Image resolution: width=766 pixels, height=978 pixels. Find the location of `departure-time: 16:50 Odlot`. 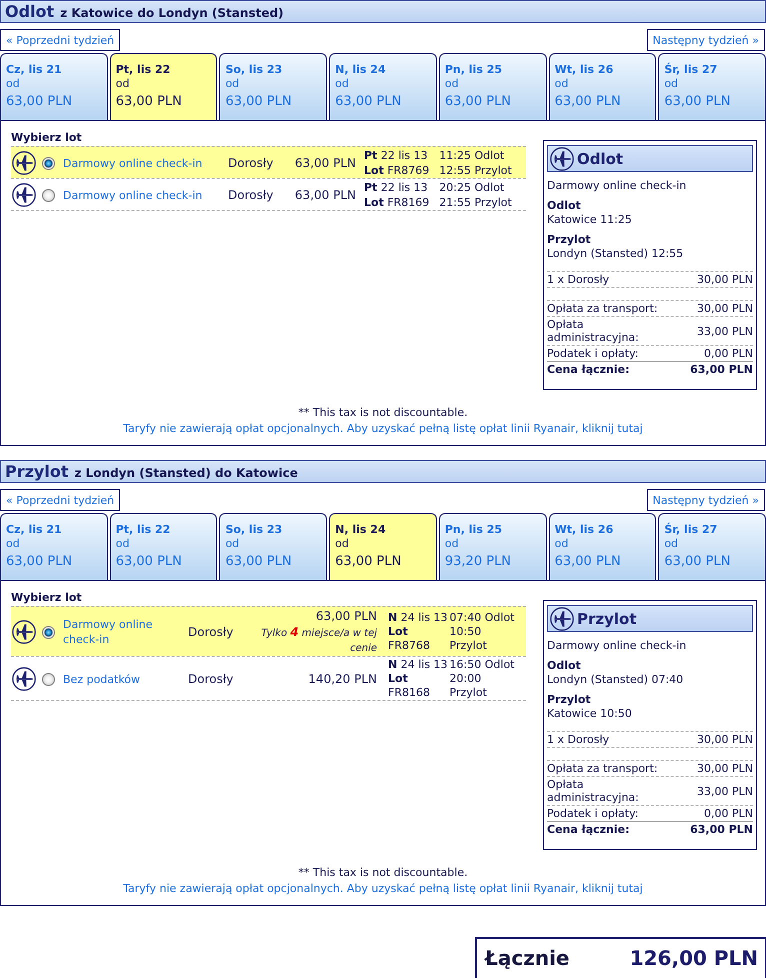

departure-time: 16:50 Odlot is located at coordinates (482, 665).